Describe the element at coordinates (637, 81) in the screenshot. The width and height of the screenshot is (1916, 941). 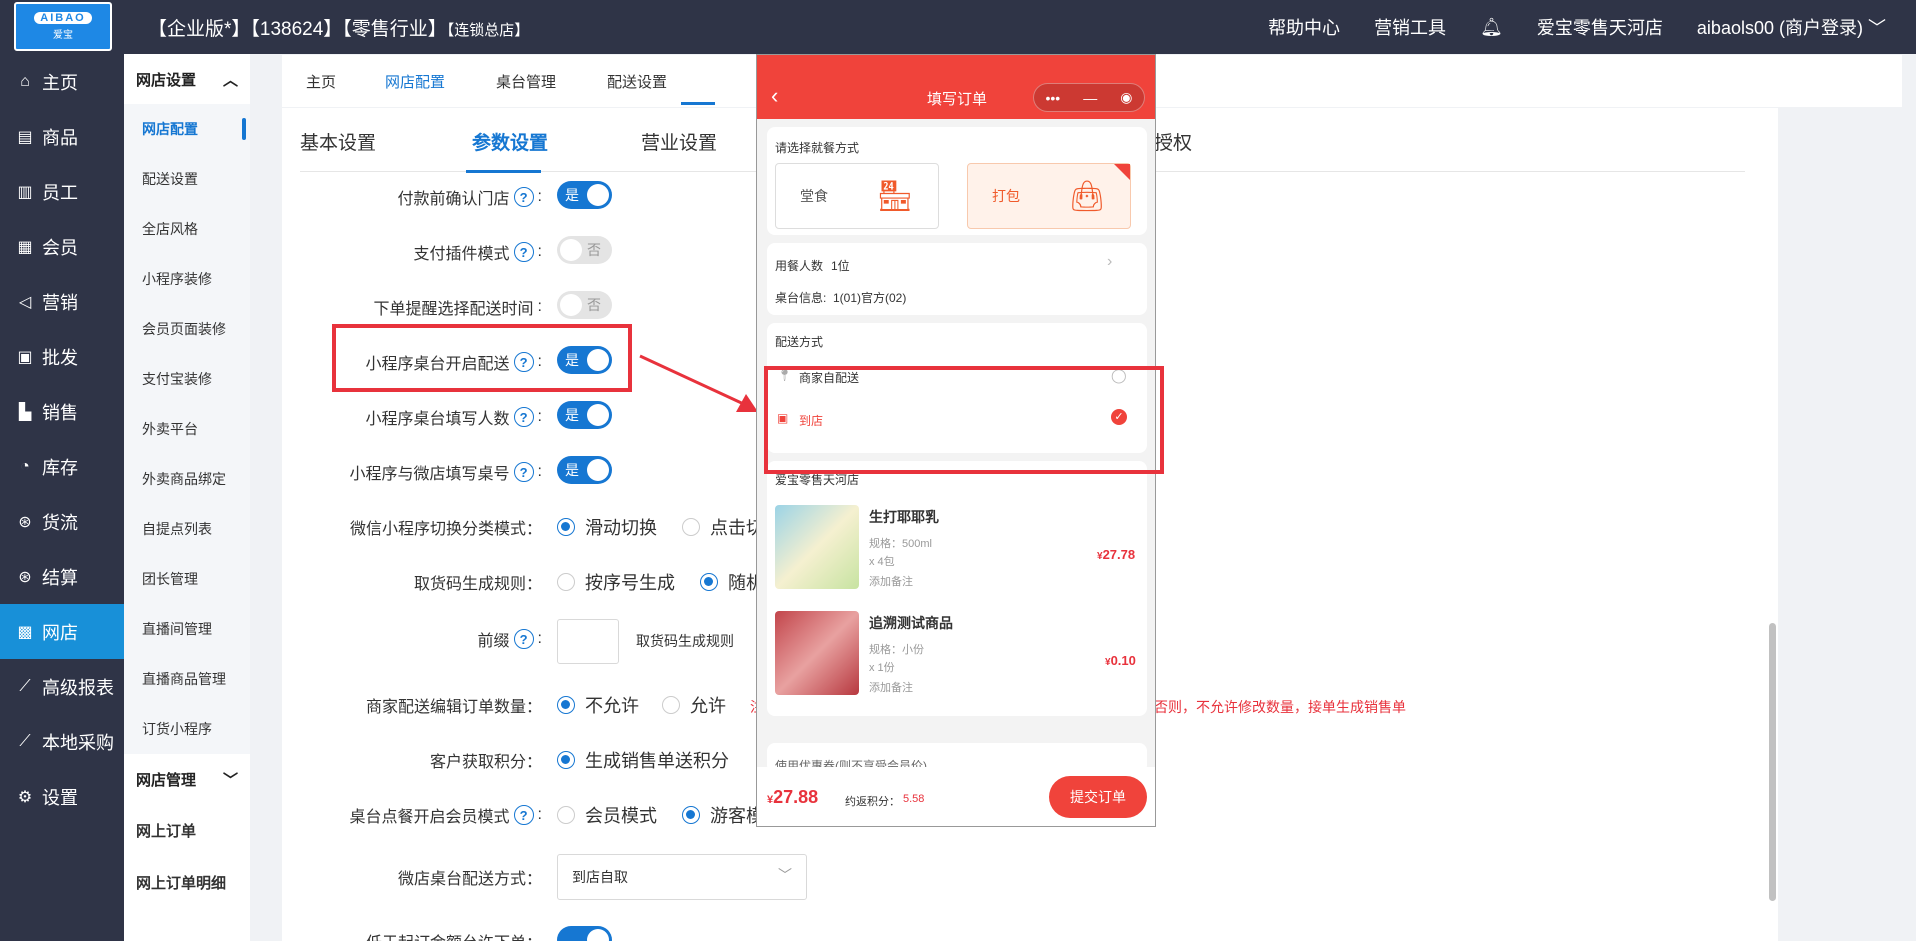
I see `tab-delivery-settings: 配送设置` at that location.